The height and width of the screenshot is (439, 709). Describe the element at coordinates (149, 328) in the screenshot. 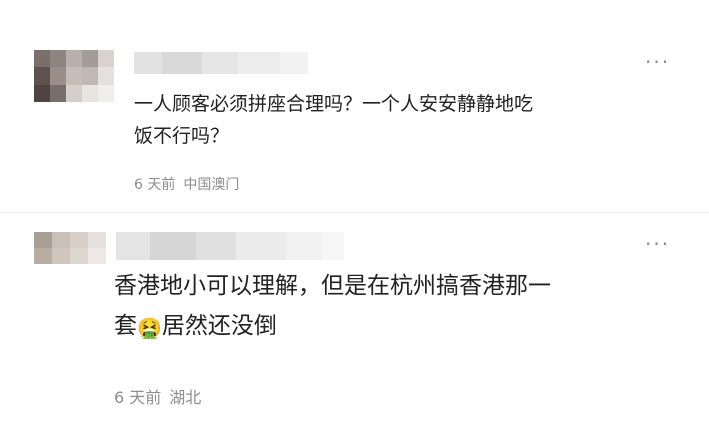

I see `vomit-emoji-icon: 🤮` at that location.